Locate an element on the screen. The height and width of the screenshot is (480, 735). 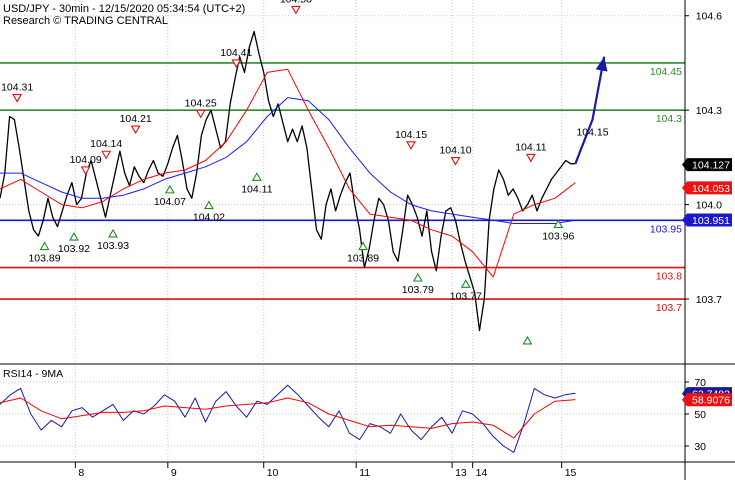
x-tick-label: 8 is located at coordinates (81, 473).